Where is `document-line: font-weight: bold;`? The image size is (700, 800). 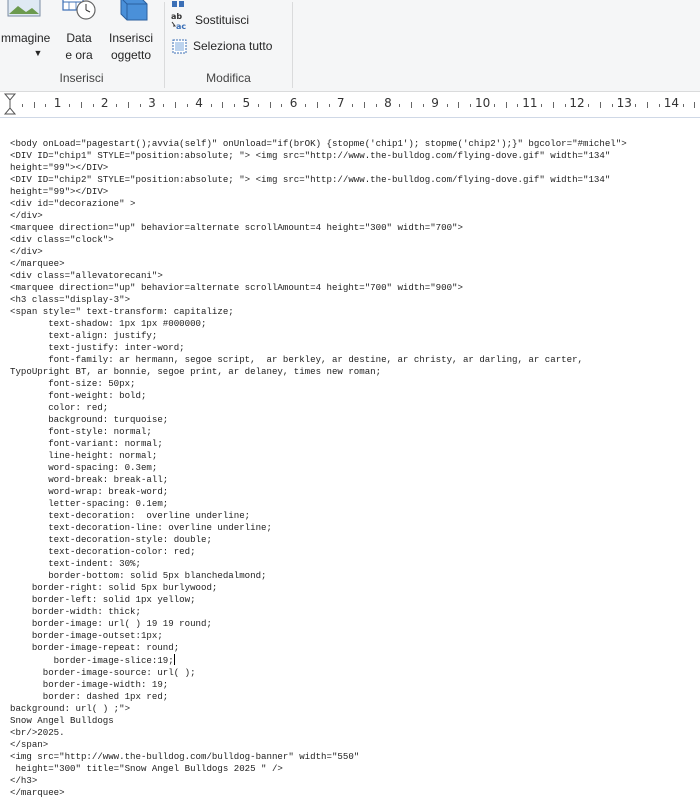 document-line: font-weight: bold; is located at coordinates (78, 395).